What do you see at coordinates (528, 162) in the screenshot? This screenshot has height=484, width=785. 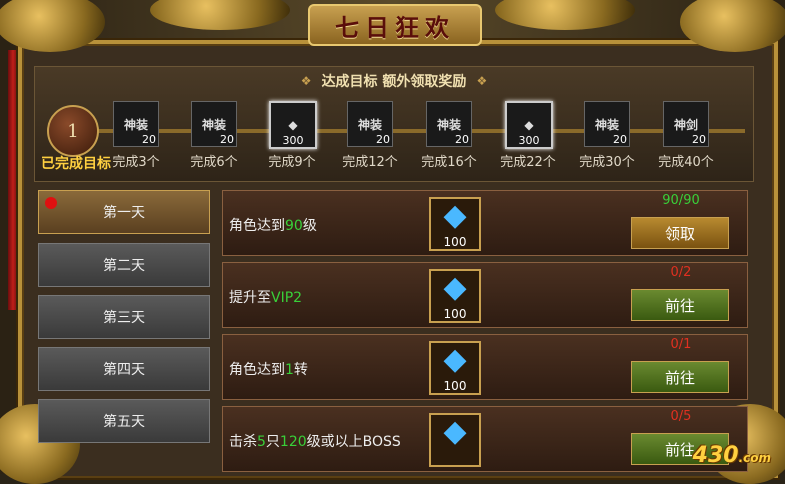 I see `milestone-caption: 完成22个` at bounding box center [528, 162].